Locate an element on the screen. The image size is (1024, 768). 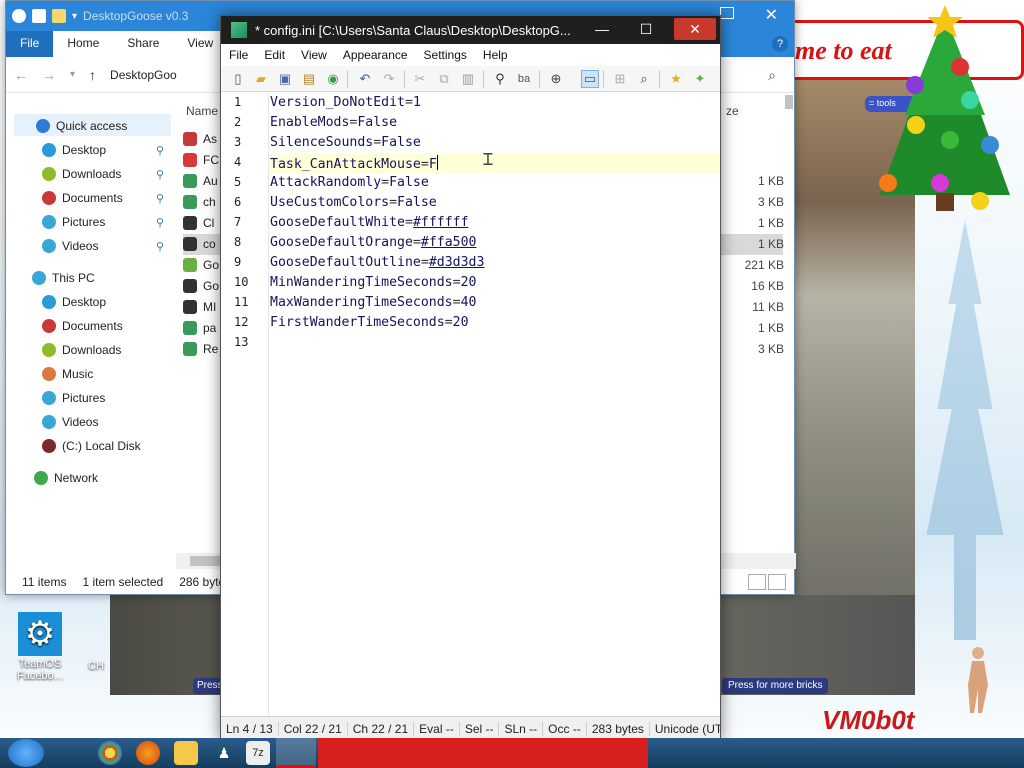
nav-item-music: Music is located at coordinates (67, 374).